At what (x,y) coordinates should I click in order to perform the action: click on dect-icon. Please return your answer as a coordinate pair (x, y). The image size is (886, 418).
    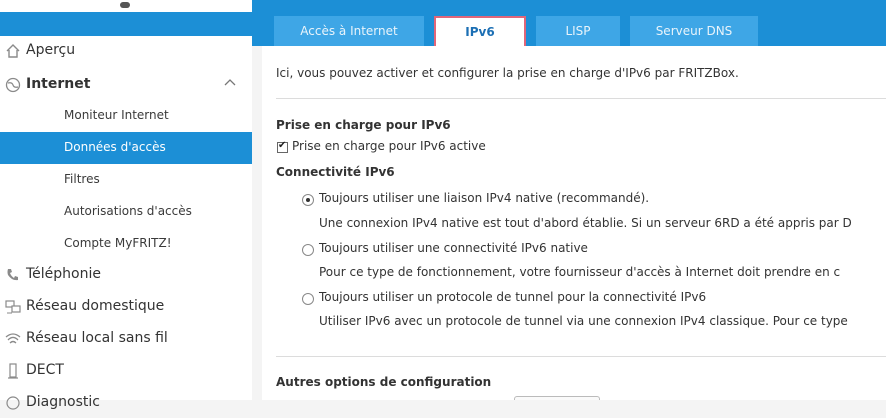
    Looking at the image, I should click on (13, 371).